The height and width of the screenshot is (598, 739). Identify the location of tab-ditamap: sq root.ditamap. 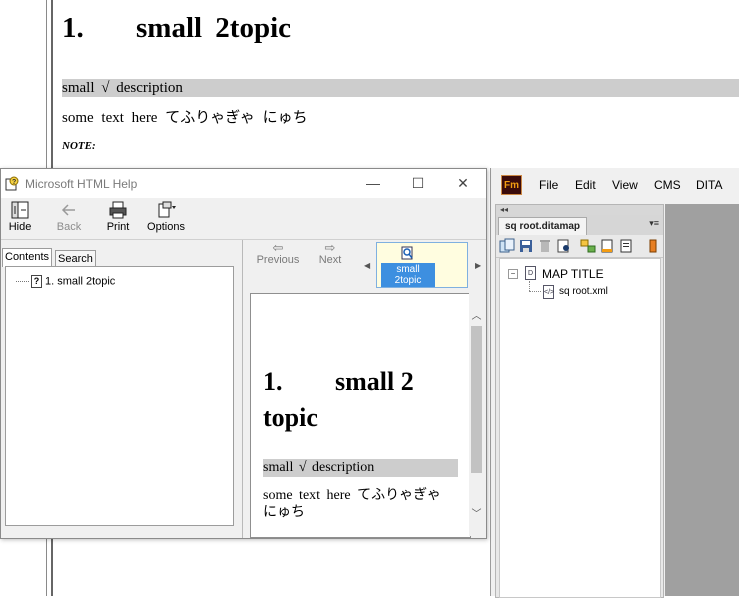
(543, 226).